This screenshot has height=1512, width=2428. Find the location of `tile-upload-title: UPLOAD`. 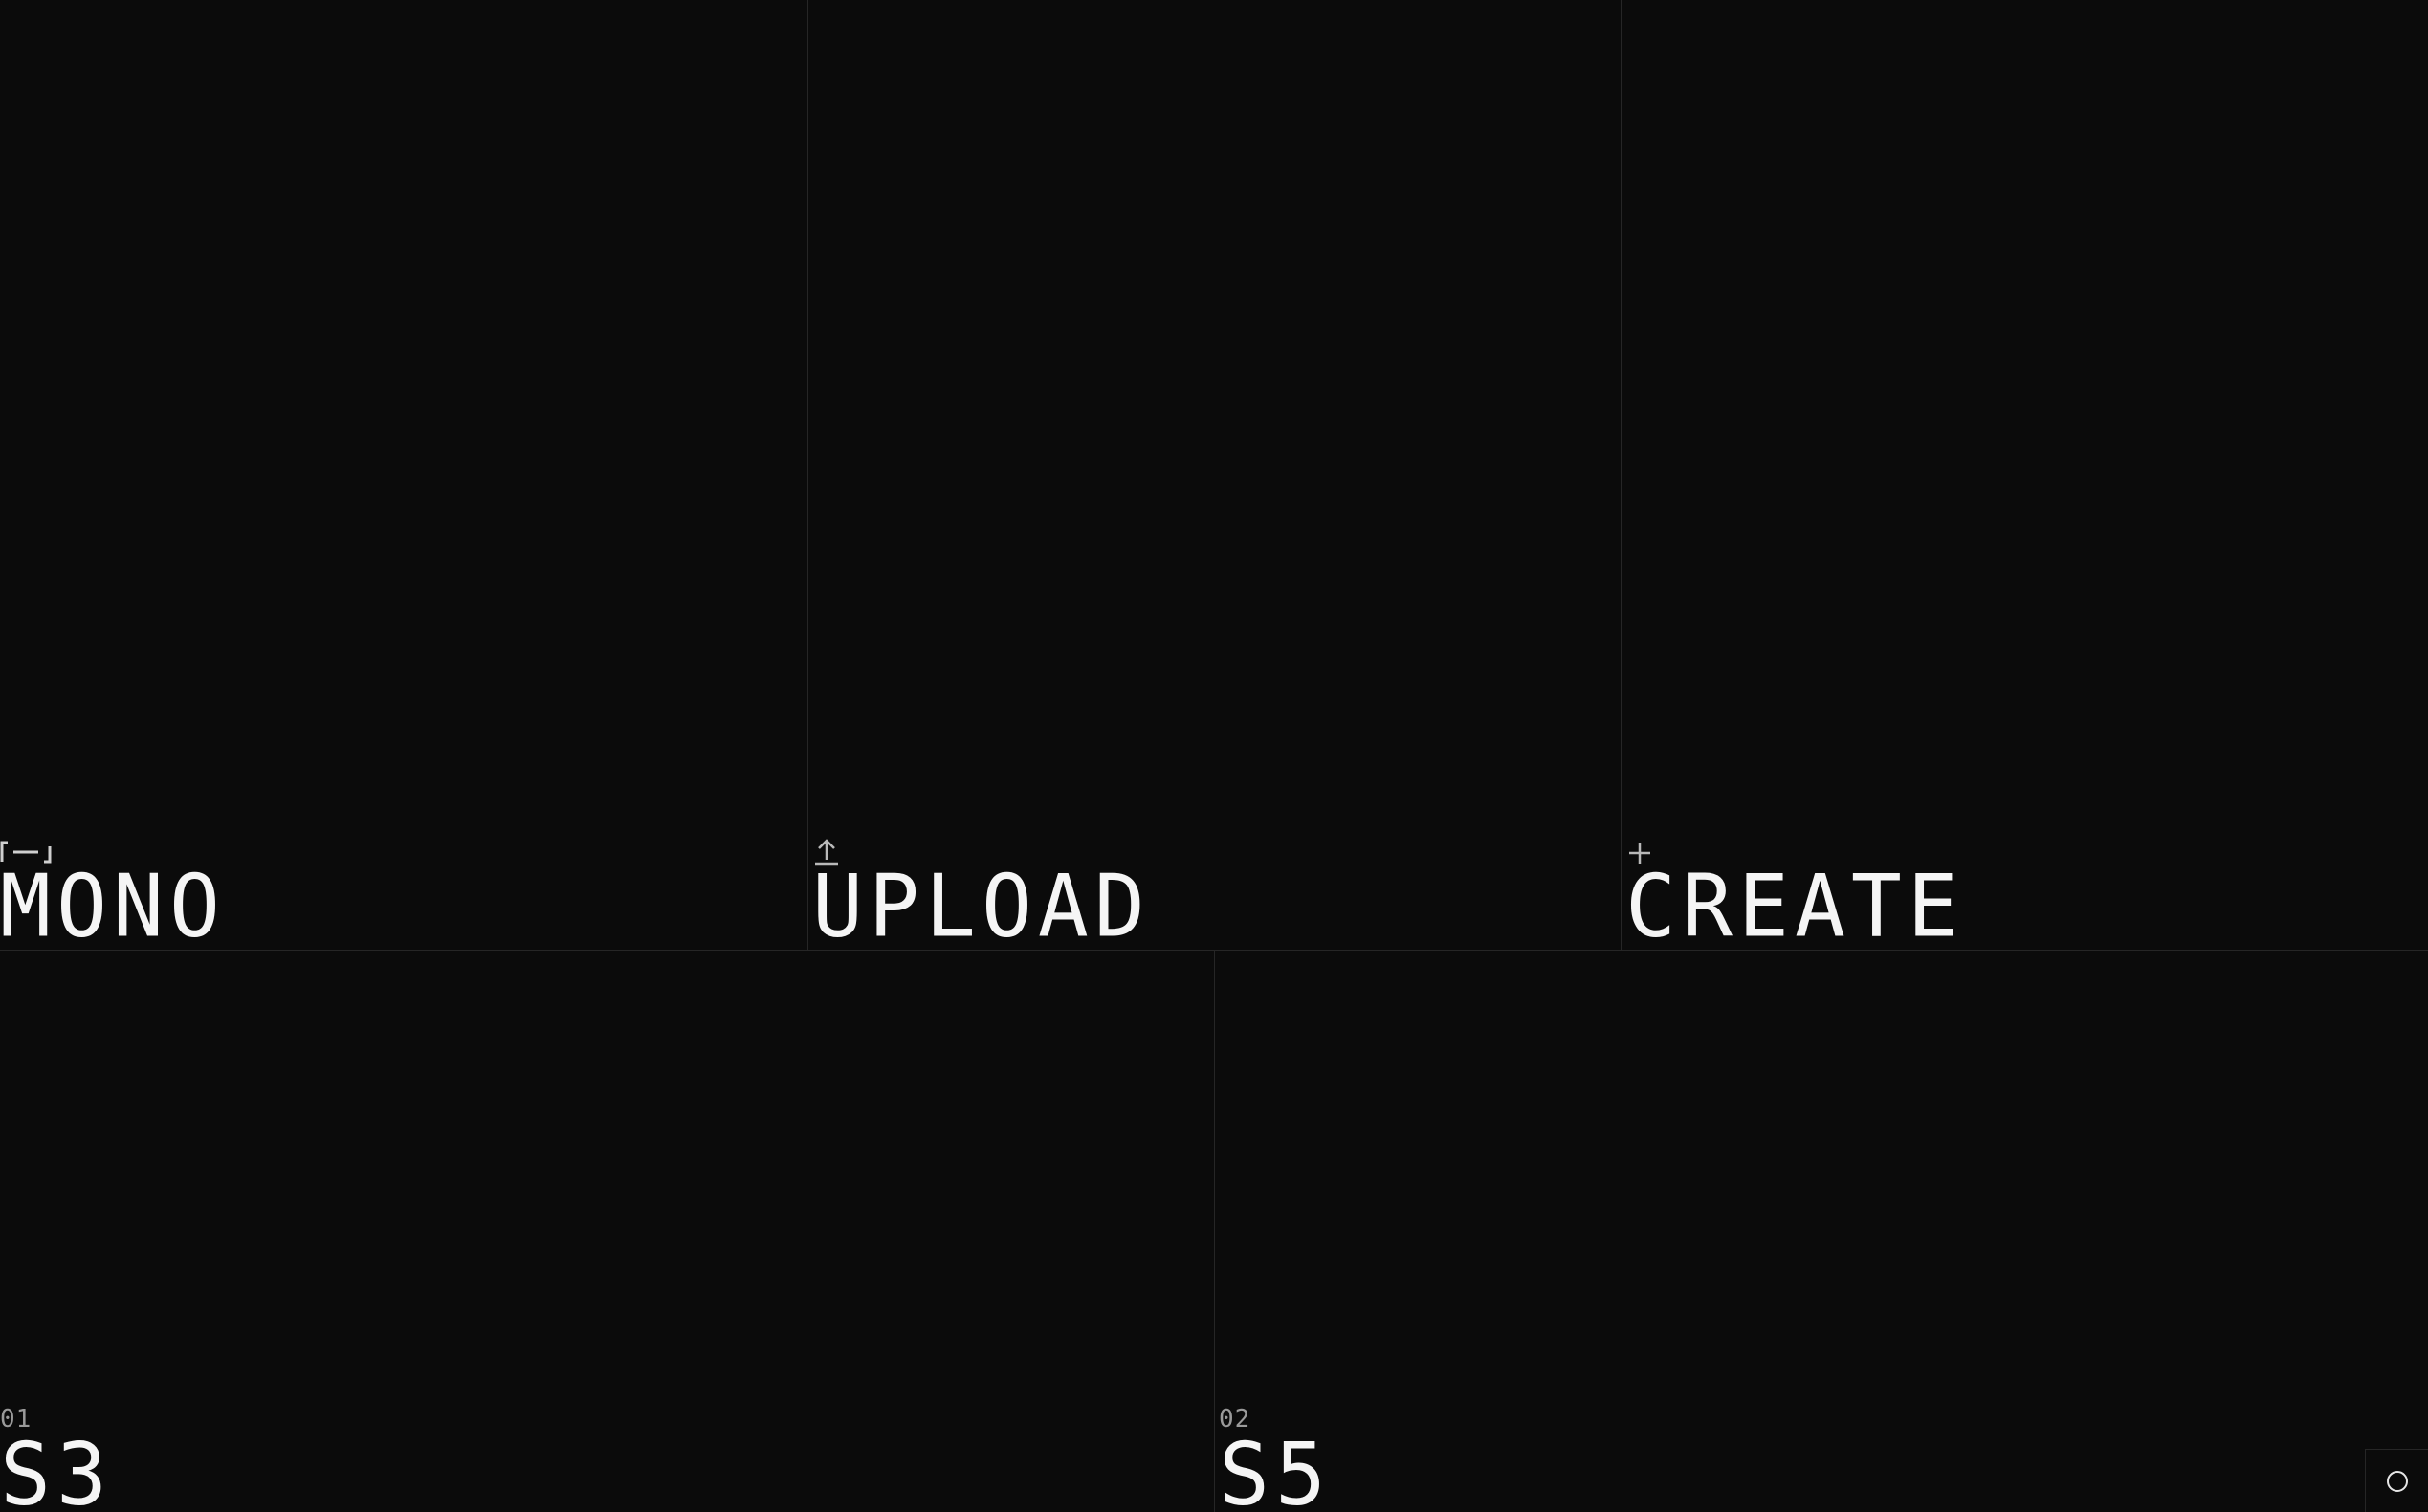

tile-upload-title: UPLOAD is located at coordinates (981, 903).